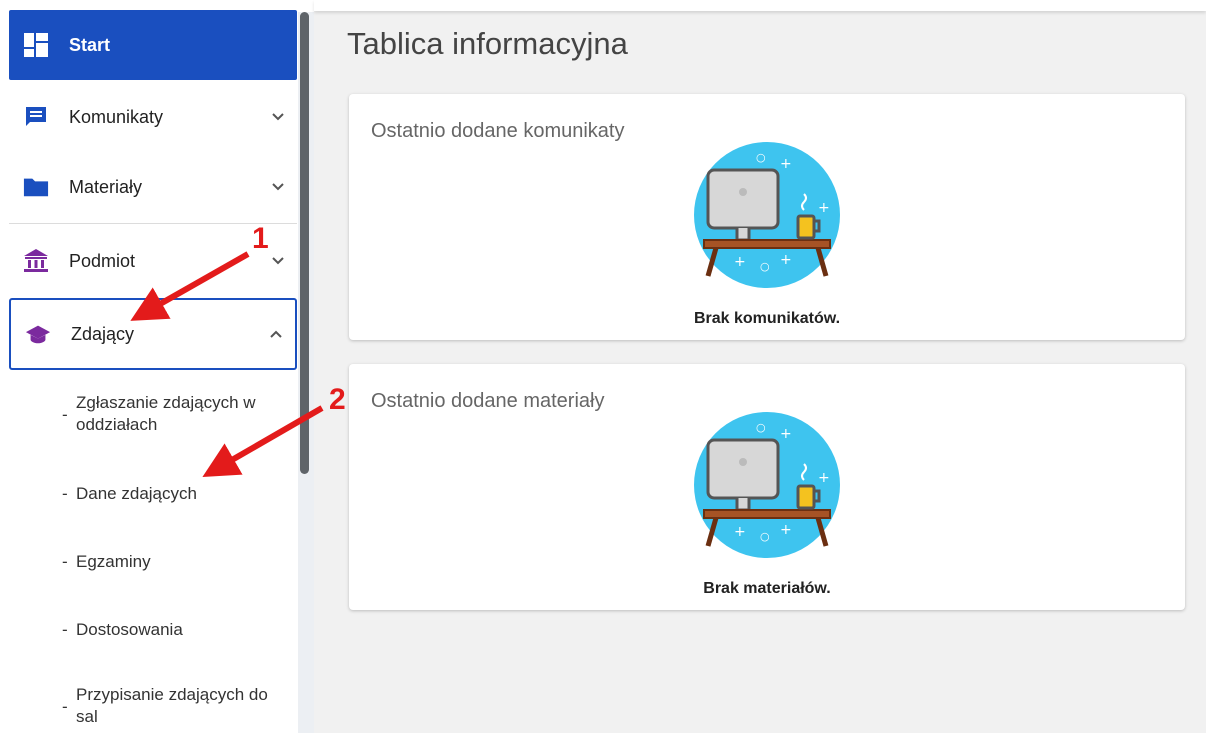  Describe the element at coordinates (498, 131) in the screenshot. I see `card-title: Ostatnio dodane komunikaty` at that location.